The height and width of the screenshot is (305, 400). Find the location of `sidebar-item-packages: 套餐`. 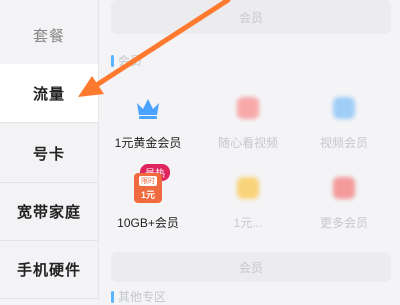

sidebar-item-packages: 套餐 is located at coordinates (49, 35).